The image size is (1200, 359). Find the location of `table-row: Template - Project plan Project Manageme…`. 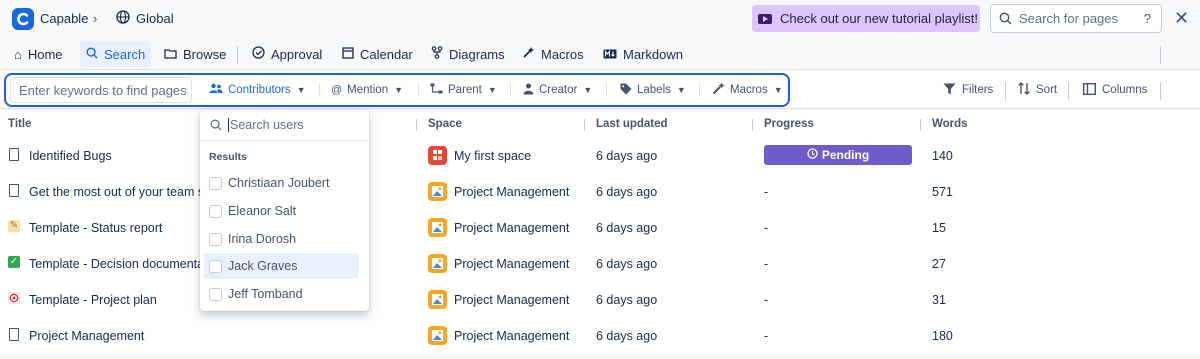

table-row: Template - Project plan Project Manageme… is located at coordinates (600, 300).